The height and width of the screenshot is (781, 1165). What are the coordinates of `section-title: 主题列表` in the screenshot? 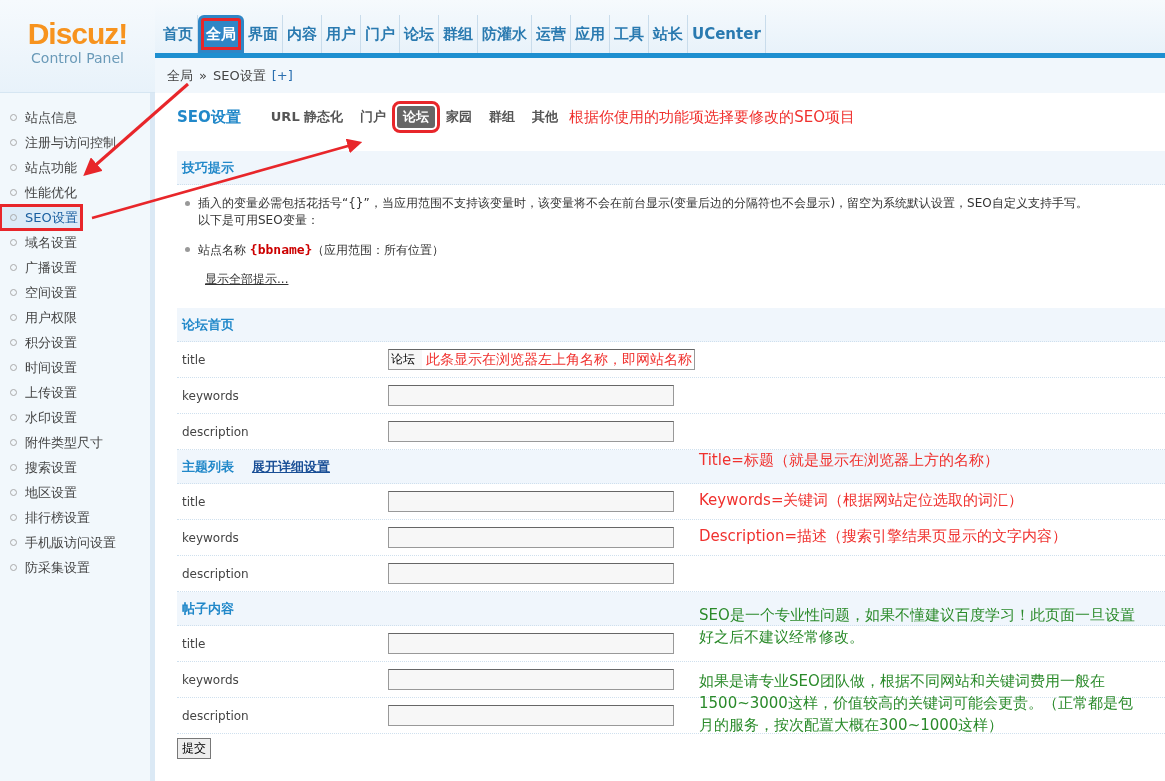 It's located at (208, 466).